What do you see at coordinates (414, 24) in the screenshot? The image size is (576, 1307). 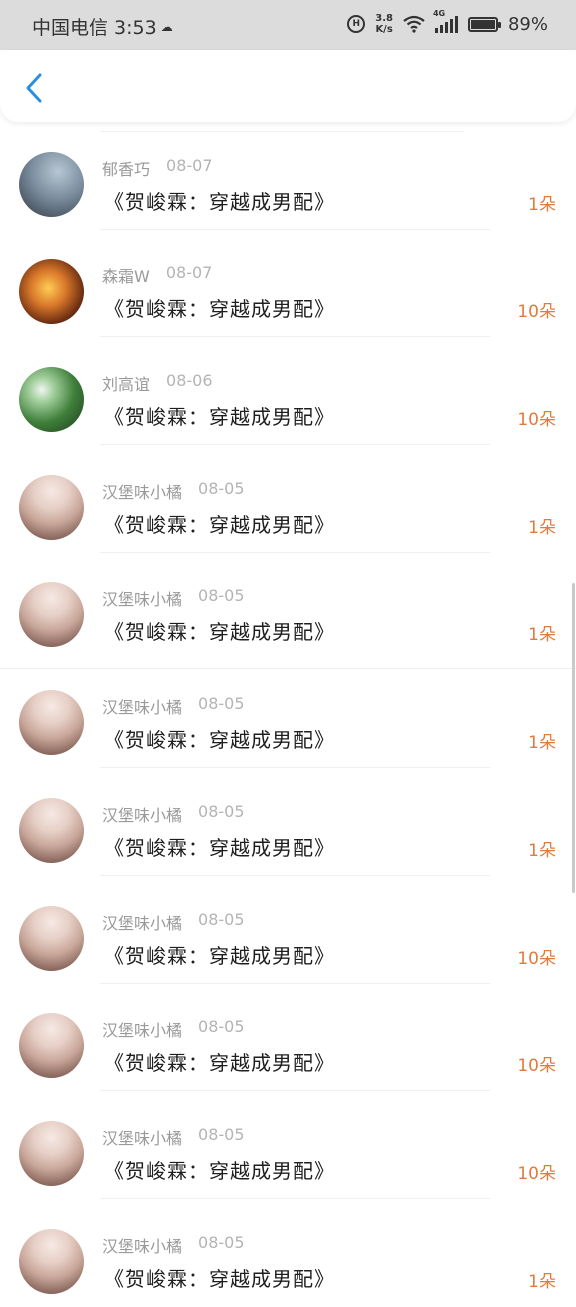 I see `wifi-icon` at bounding box center [414, 24].